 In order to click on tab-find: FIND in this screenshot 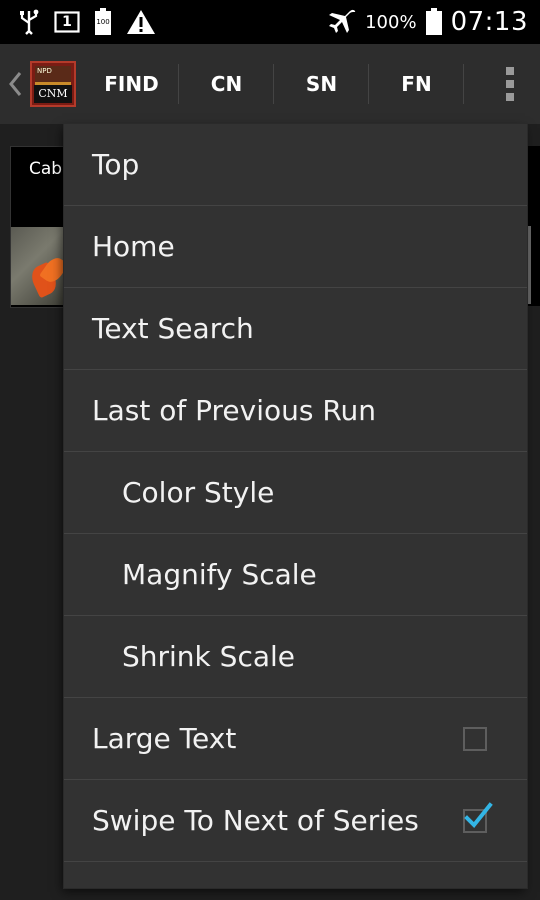, I will do `click(131, 84)`.